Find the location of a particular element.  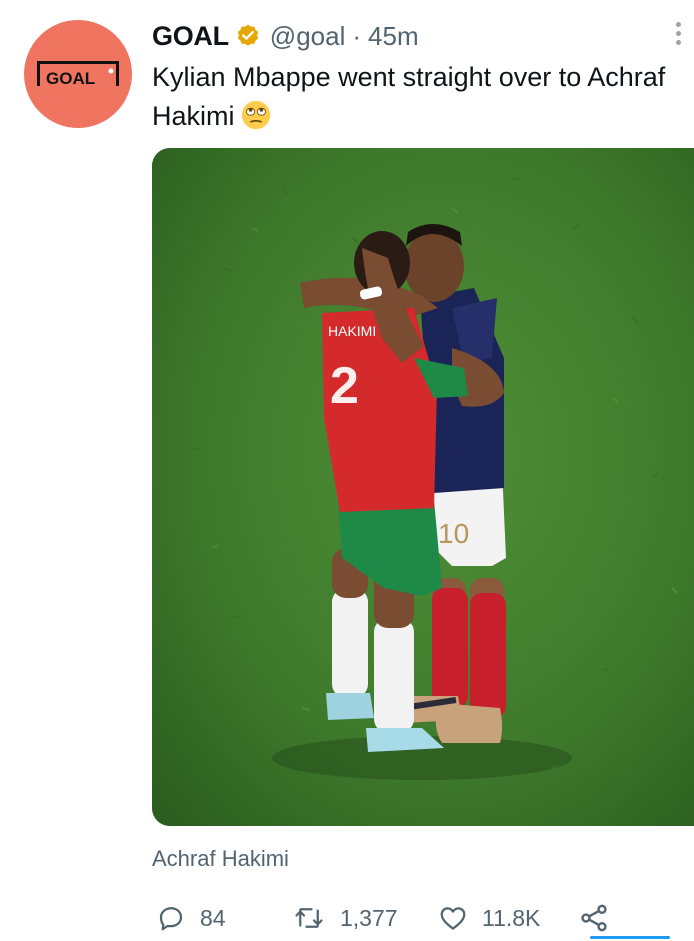

more-options-icon is located at coordinates (678, 36).